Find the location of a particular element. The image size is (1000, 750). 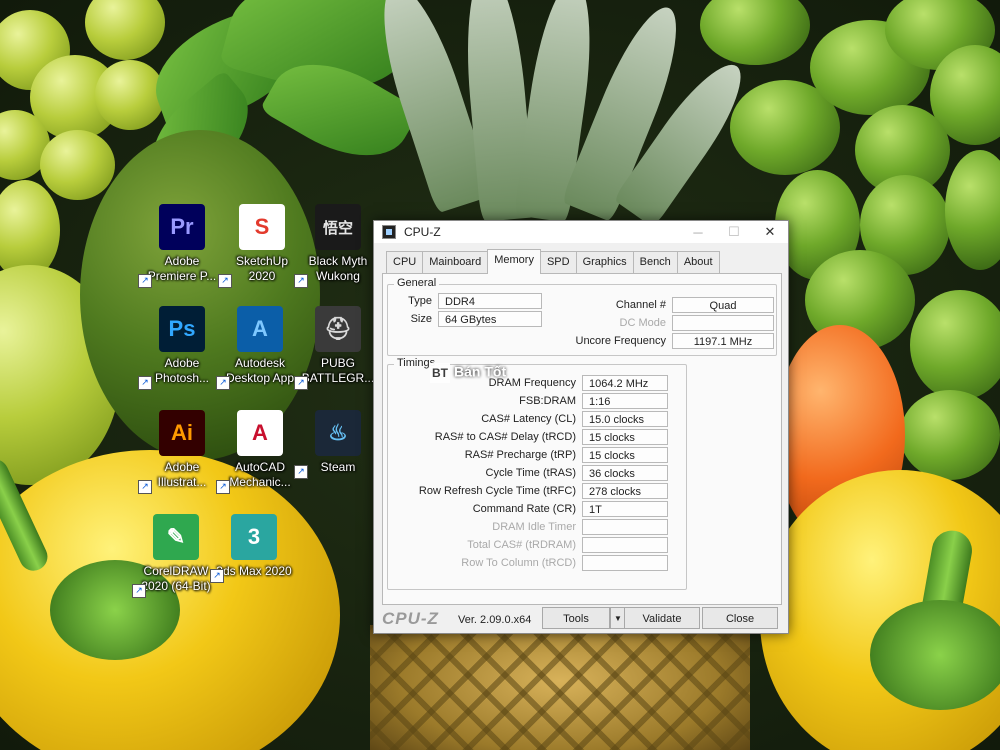

tab-bench: Bench is located at coordinates (655, 262).